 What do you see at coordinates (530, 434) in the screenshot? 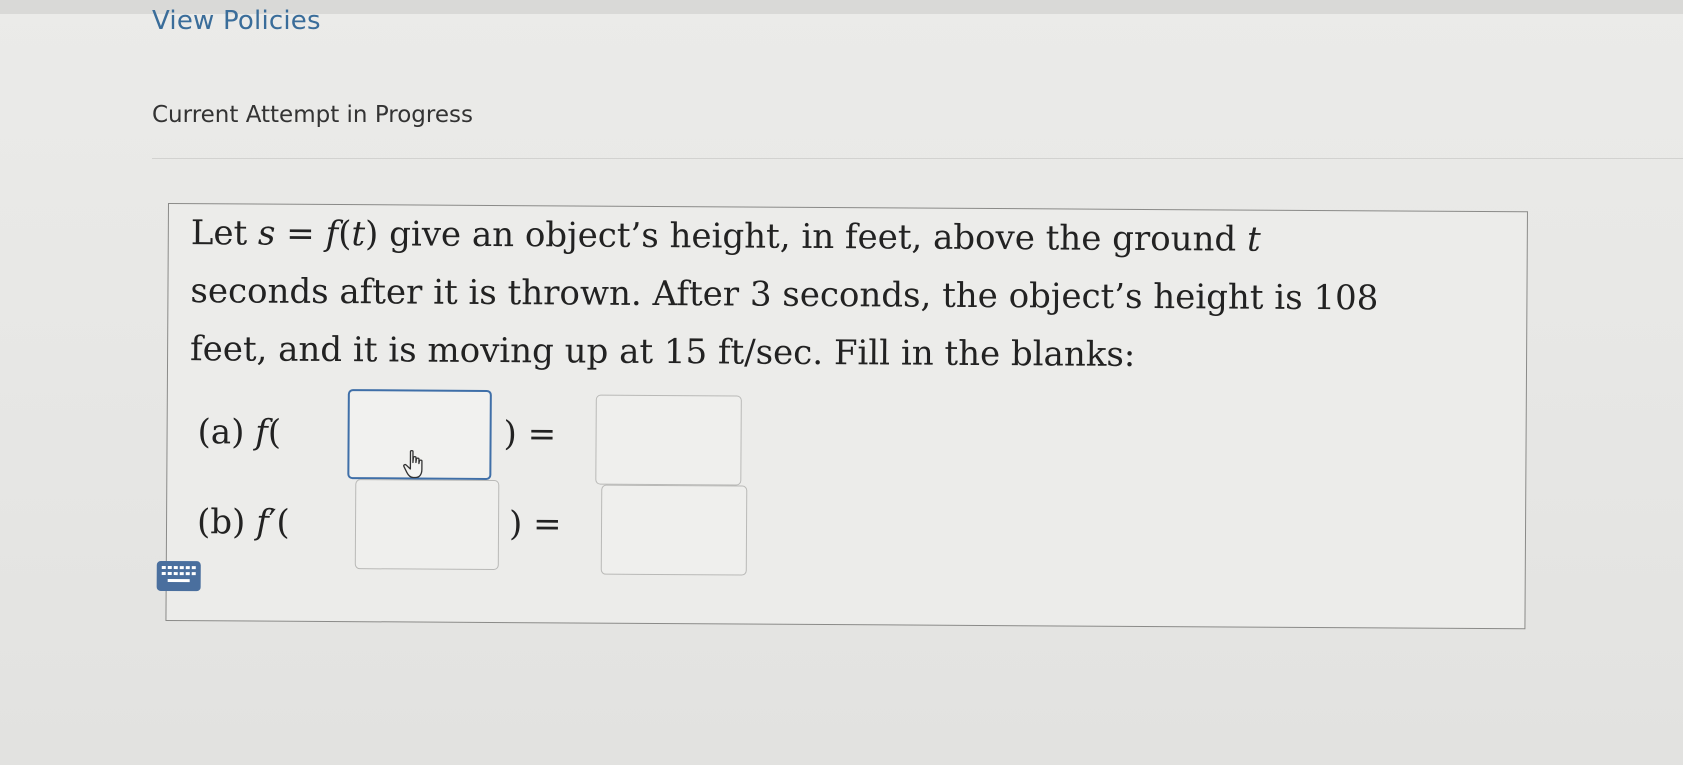
I see `part-a-equals: ) =` at bounding box center [530, 434].